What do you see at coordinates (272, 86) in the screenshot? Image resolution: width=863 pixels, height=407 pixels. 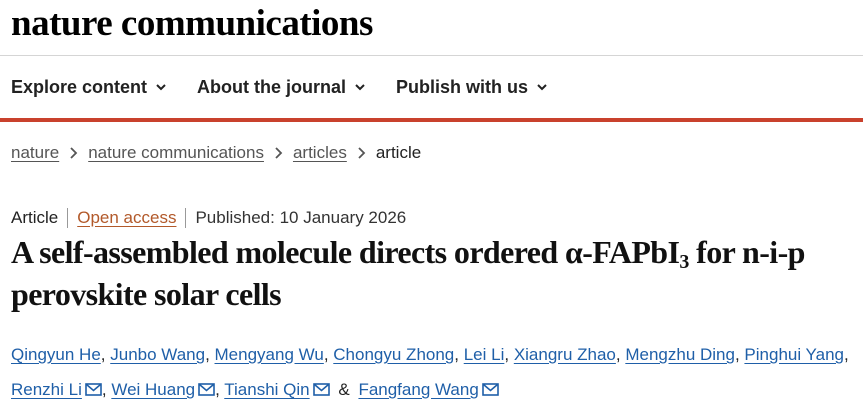 I see `nav-item-label: About the journal` at bounding box center [272, 86].